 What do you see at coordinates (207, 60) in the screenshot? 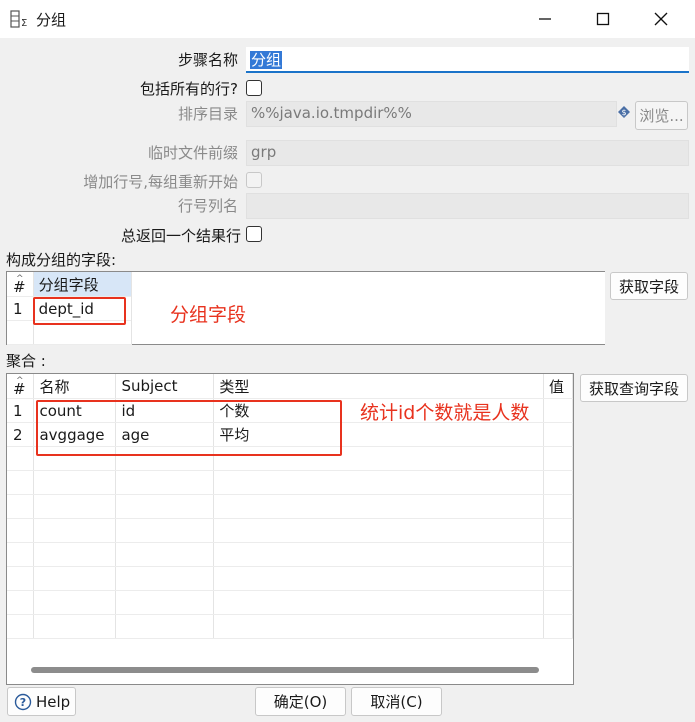
I see `step-name-label: 步骤名称` at bounding box center [207, 60].